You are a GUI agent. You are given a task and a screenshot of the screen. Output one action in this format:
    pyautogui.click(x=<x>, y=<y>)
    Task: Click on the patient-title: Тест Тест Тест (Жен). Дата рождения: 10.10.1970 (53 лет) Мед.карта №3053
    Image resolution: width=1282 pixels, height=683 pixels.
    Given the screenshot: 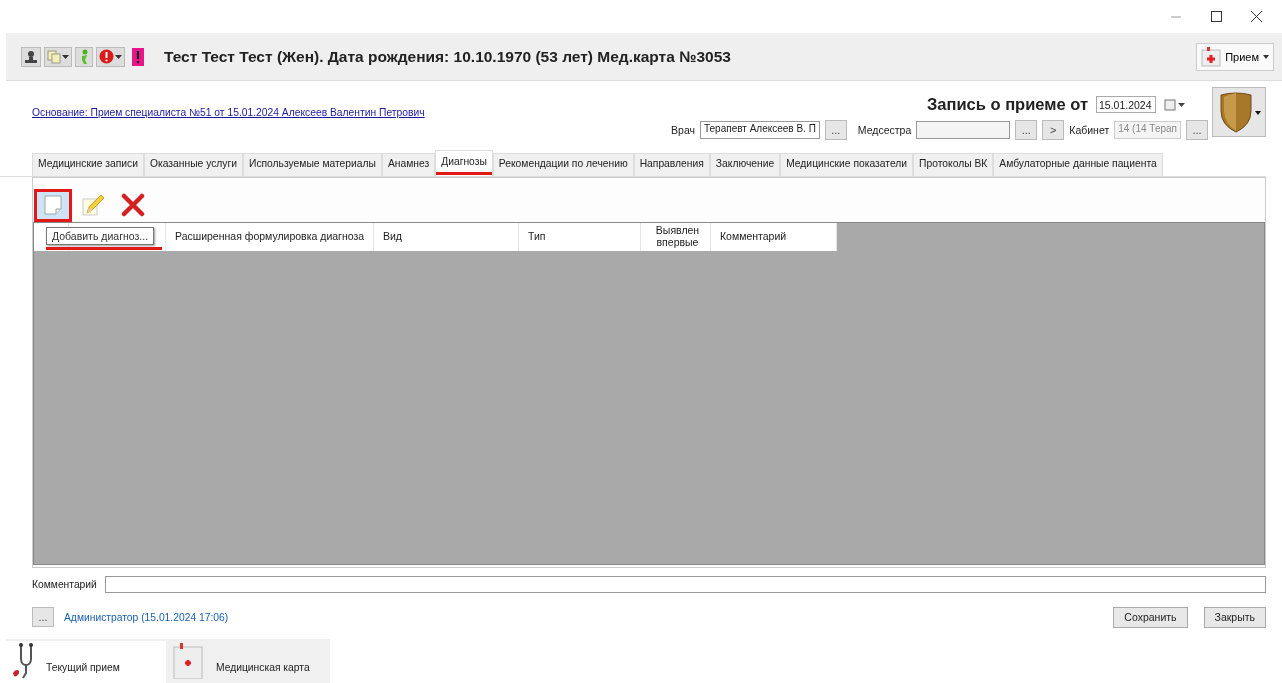 What is the action you would take?
    pyautogui.click(x=448, y=56)
    